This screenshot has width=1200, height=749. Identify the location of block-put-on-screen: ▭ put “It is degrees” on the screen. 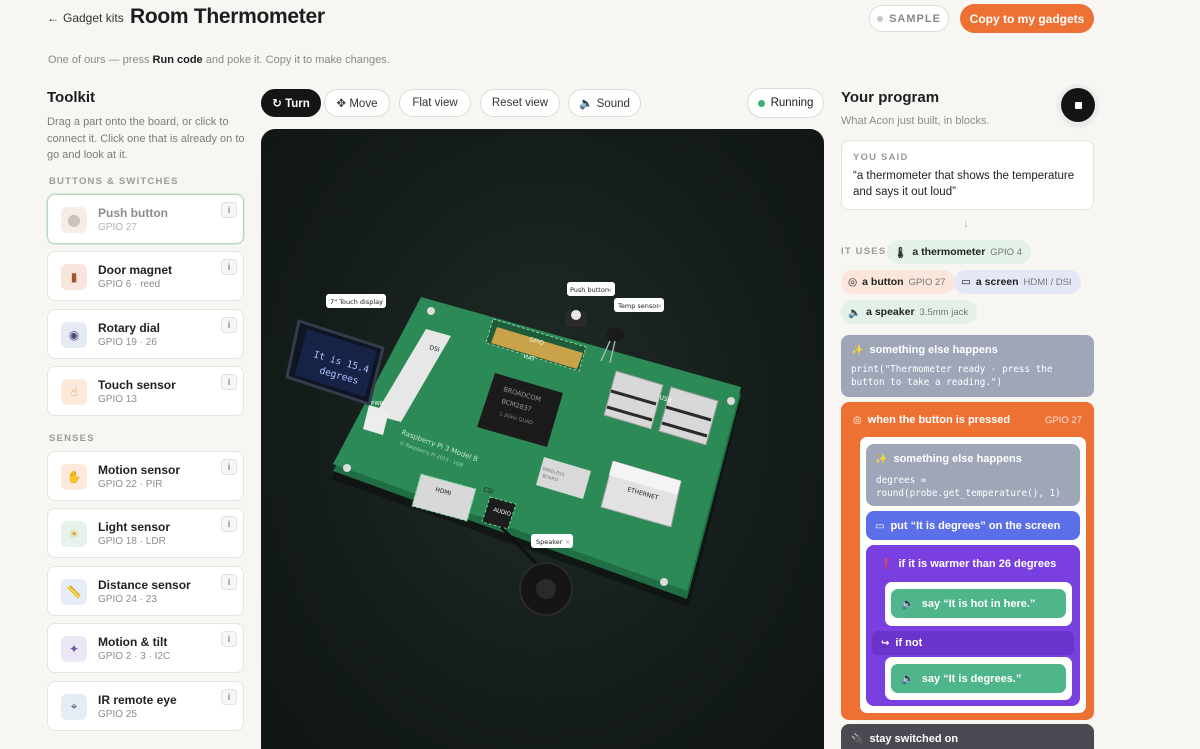
(973, 525).